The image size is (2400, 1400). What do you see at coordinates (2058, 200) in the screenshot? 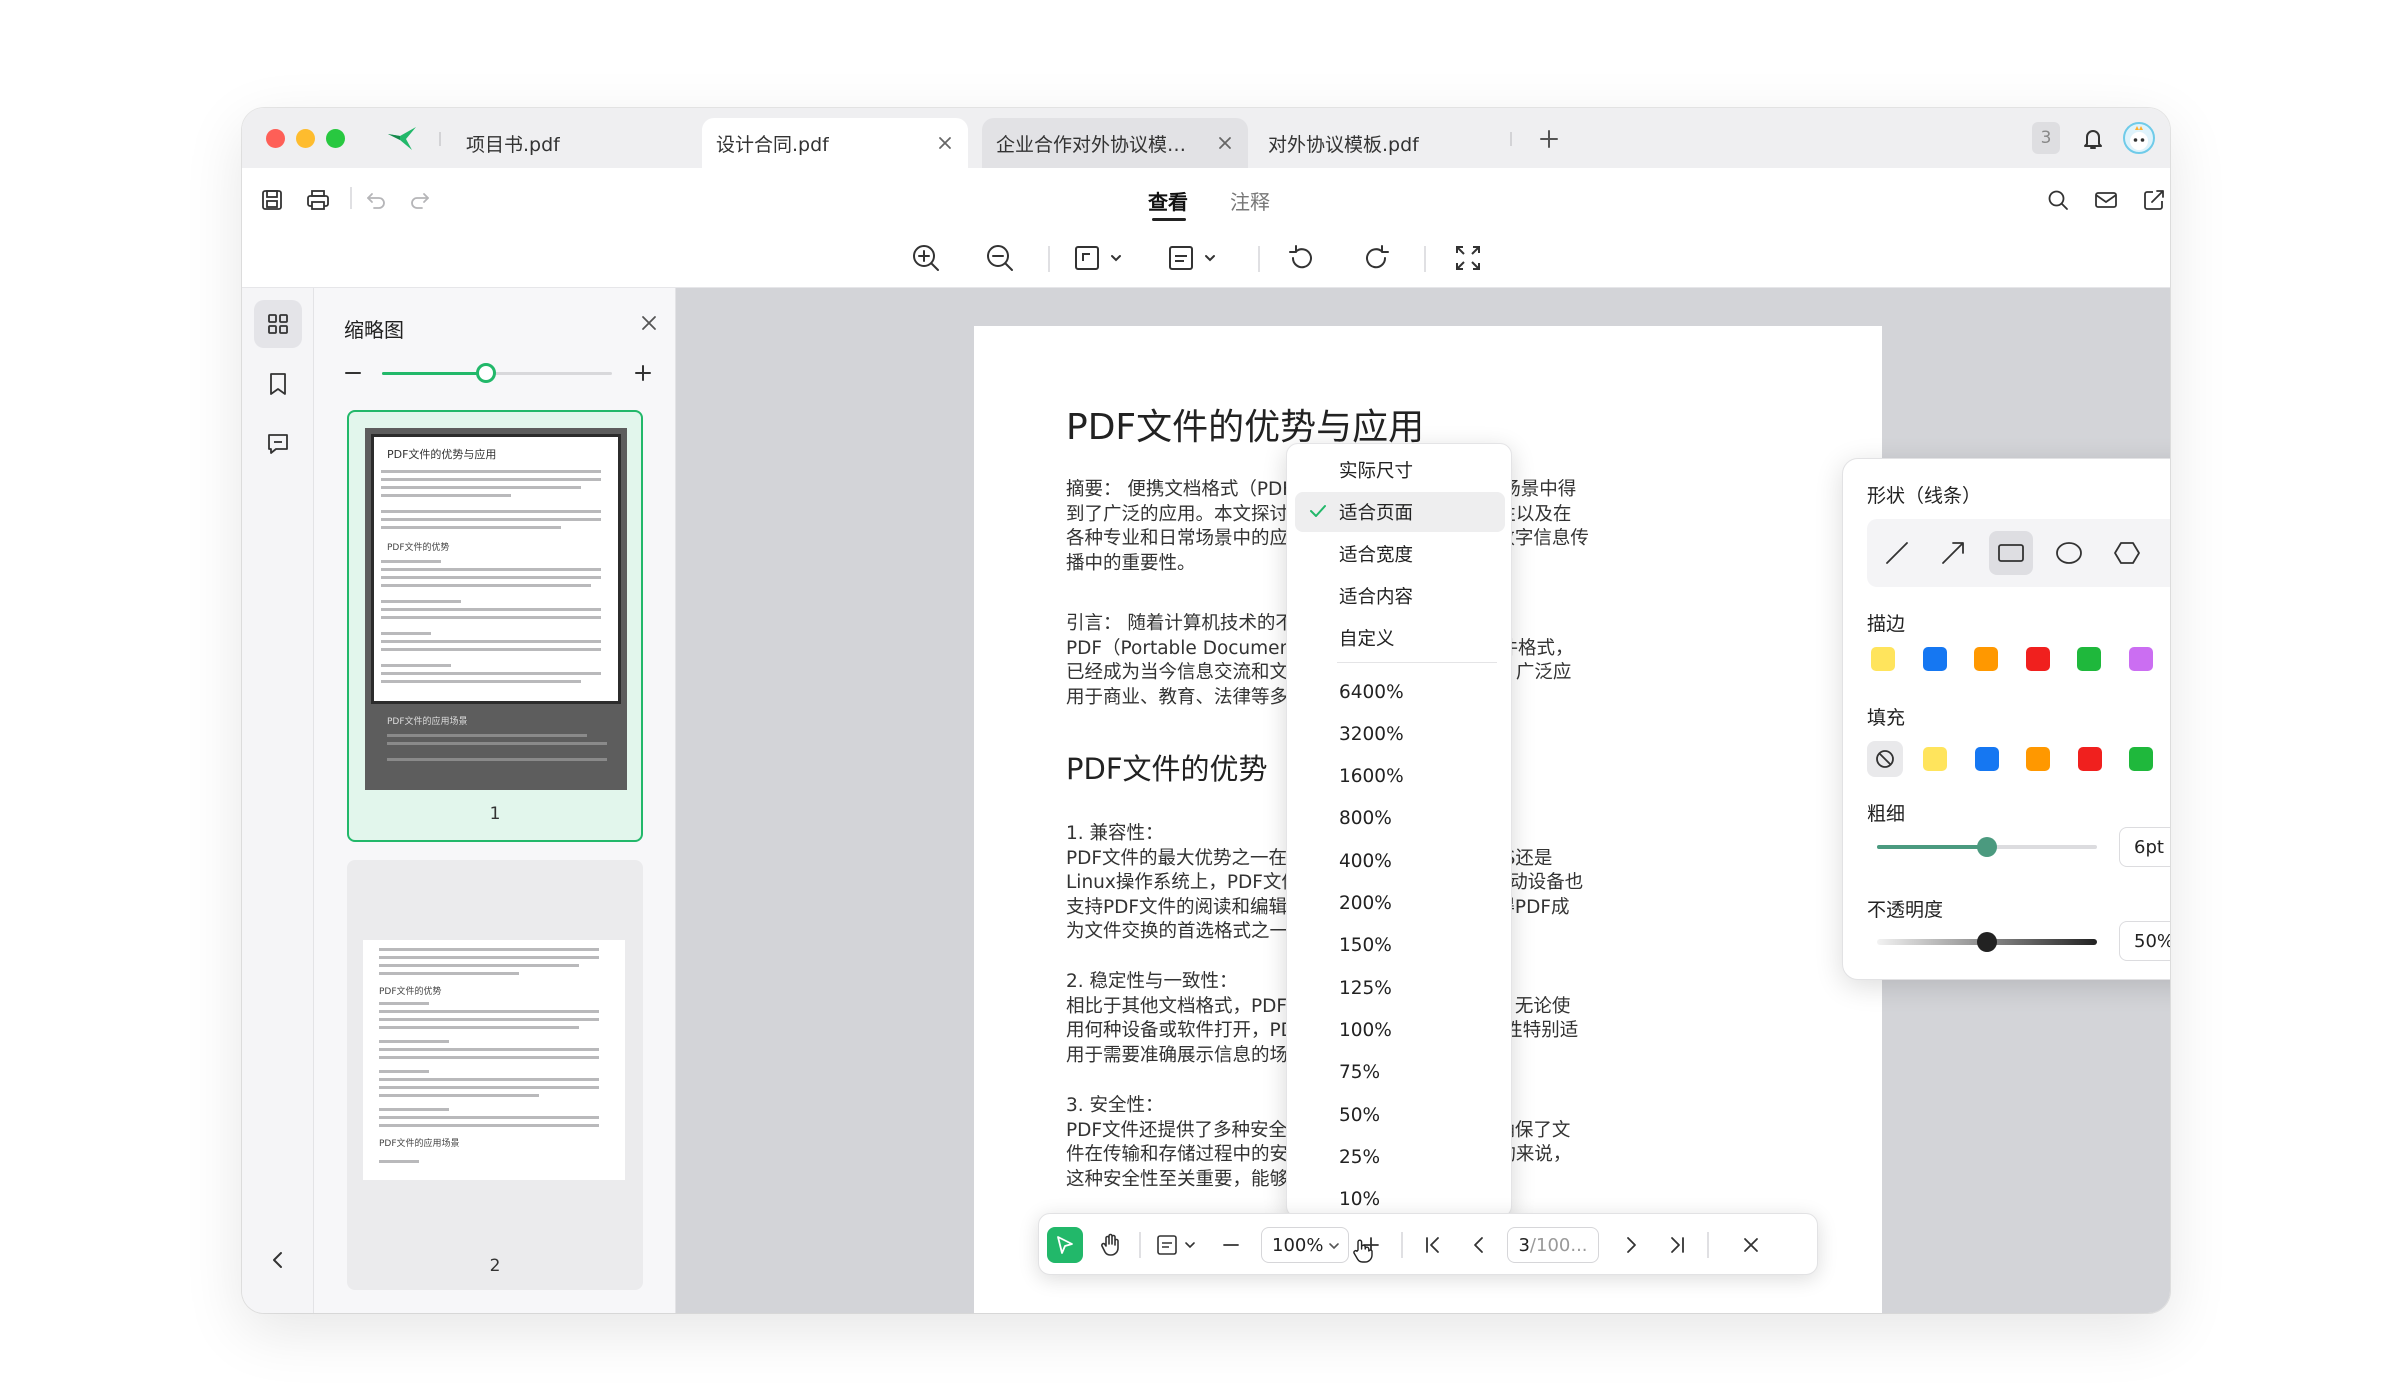
I see `search-icon` at bounding box center [2058, 200].